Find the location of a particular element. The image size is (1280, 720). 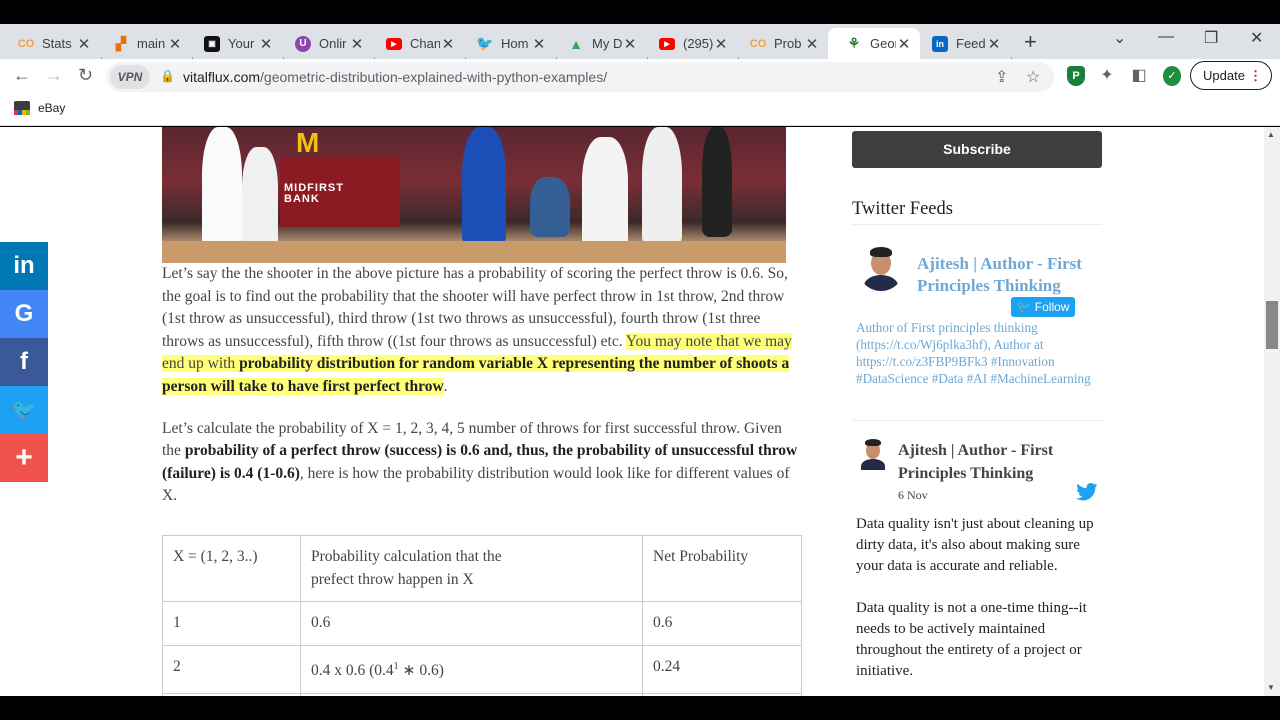

youtube-icon: ▶ is located at coordinates (667, 43).